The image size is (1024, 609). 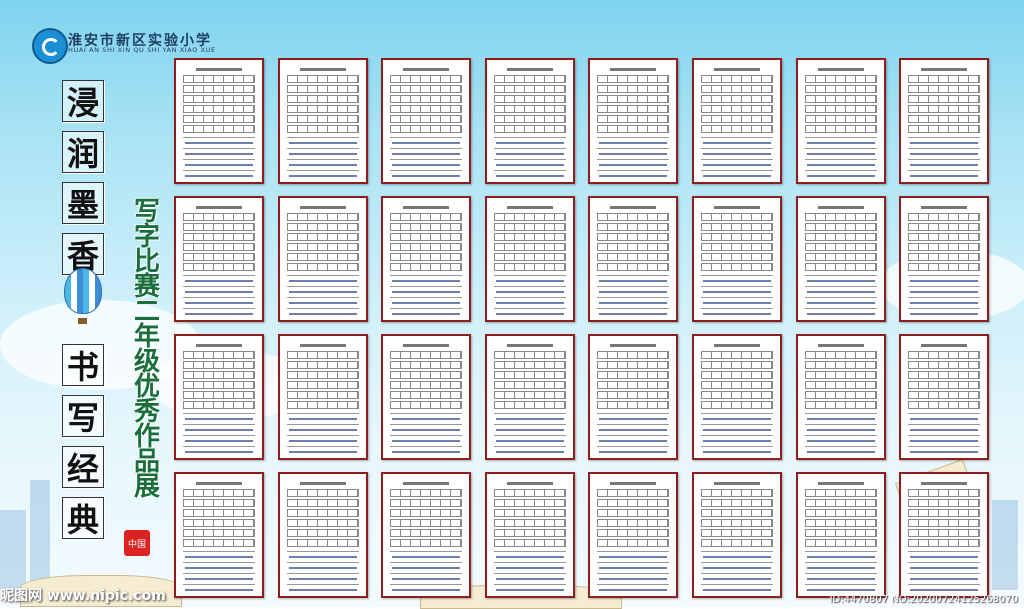 What do you see at coordinates (137, 543) in the screenshot?
I see `china-seal-stamp: 中国` at bounding box center [137, 543].